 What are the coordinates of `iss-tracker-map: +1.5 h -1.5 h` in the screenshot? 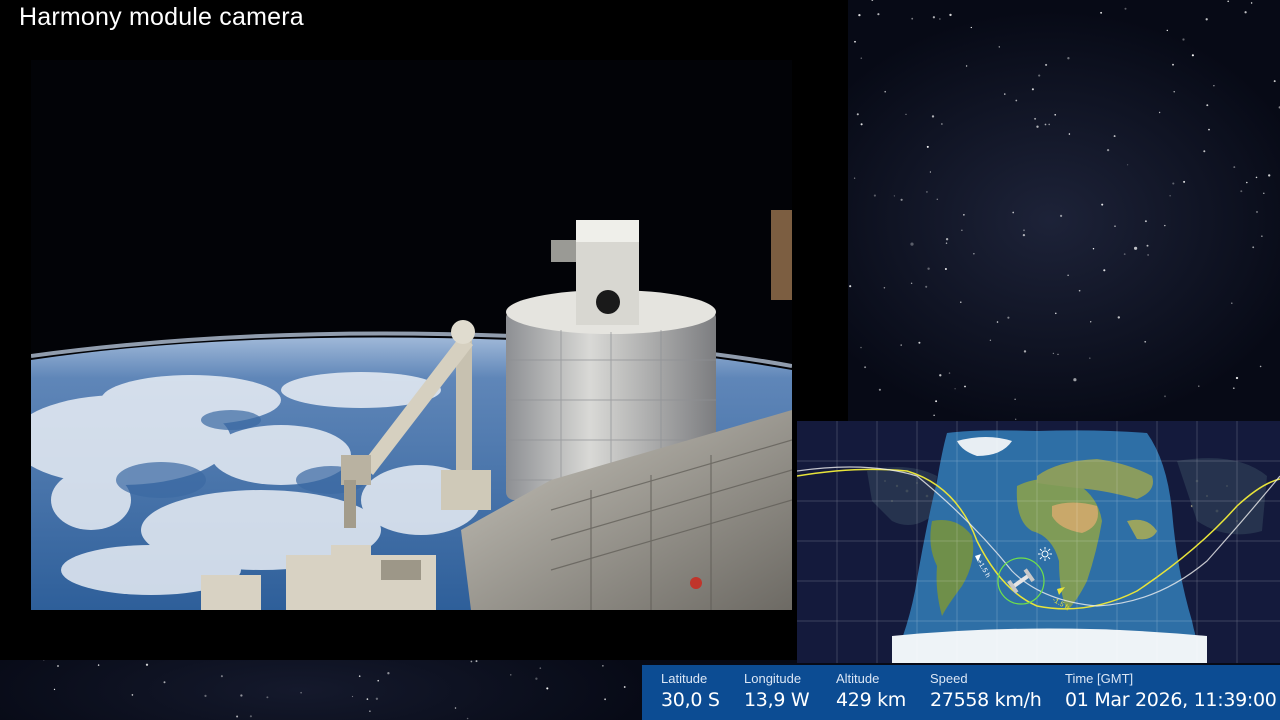 It's located at (1038, 542).